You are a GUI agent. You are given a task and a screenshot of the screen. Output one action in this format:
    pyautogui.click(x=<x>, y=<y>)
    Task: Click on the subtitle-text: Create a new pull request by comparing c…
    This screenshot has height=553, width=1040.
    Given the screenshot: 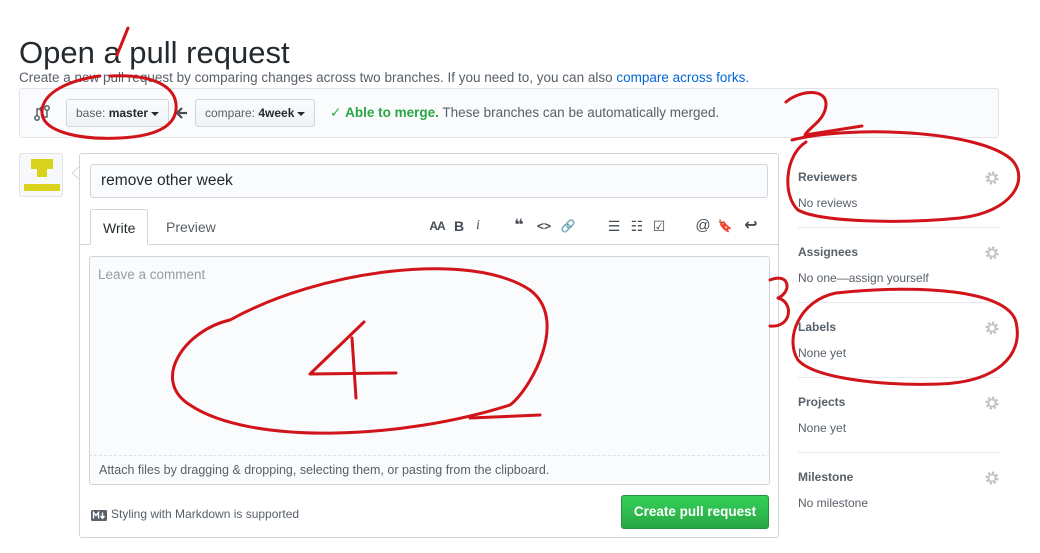 What is the action you would take?
    pyautogui.click(x=318, y=77)
    